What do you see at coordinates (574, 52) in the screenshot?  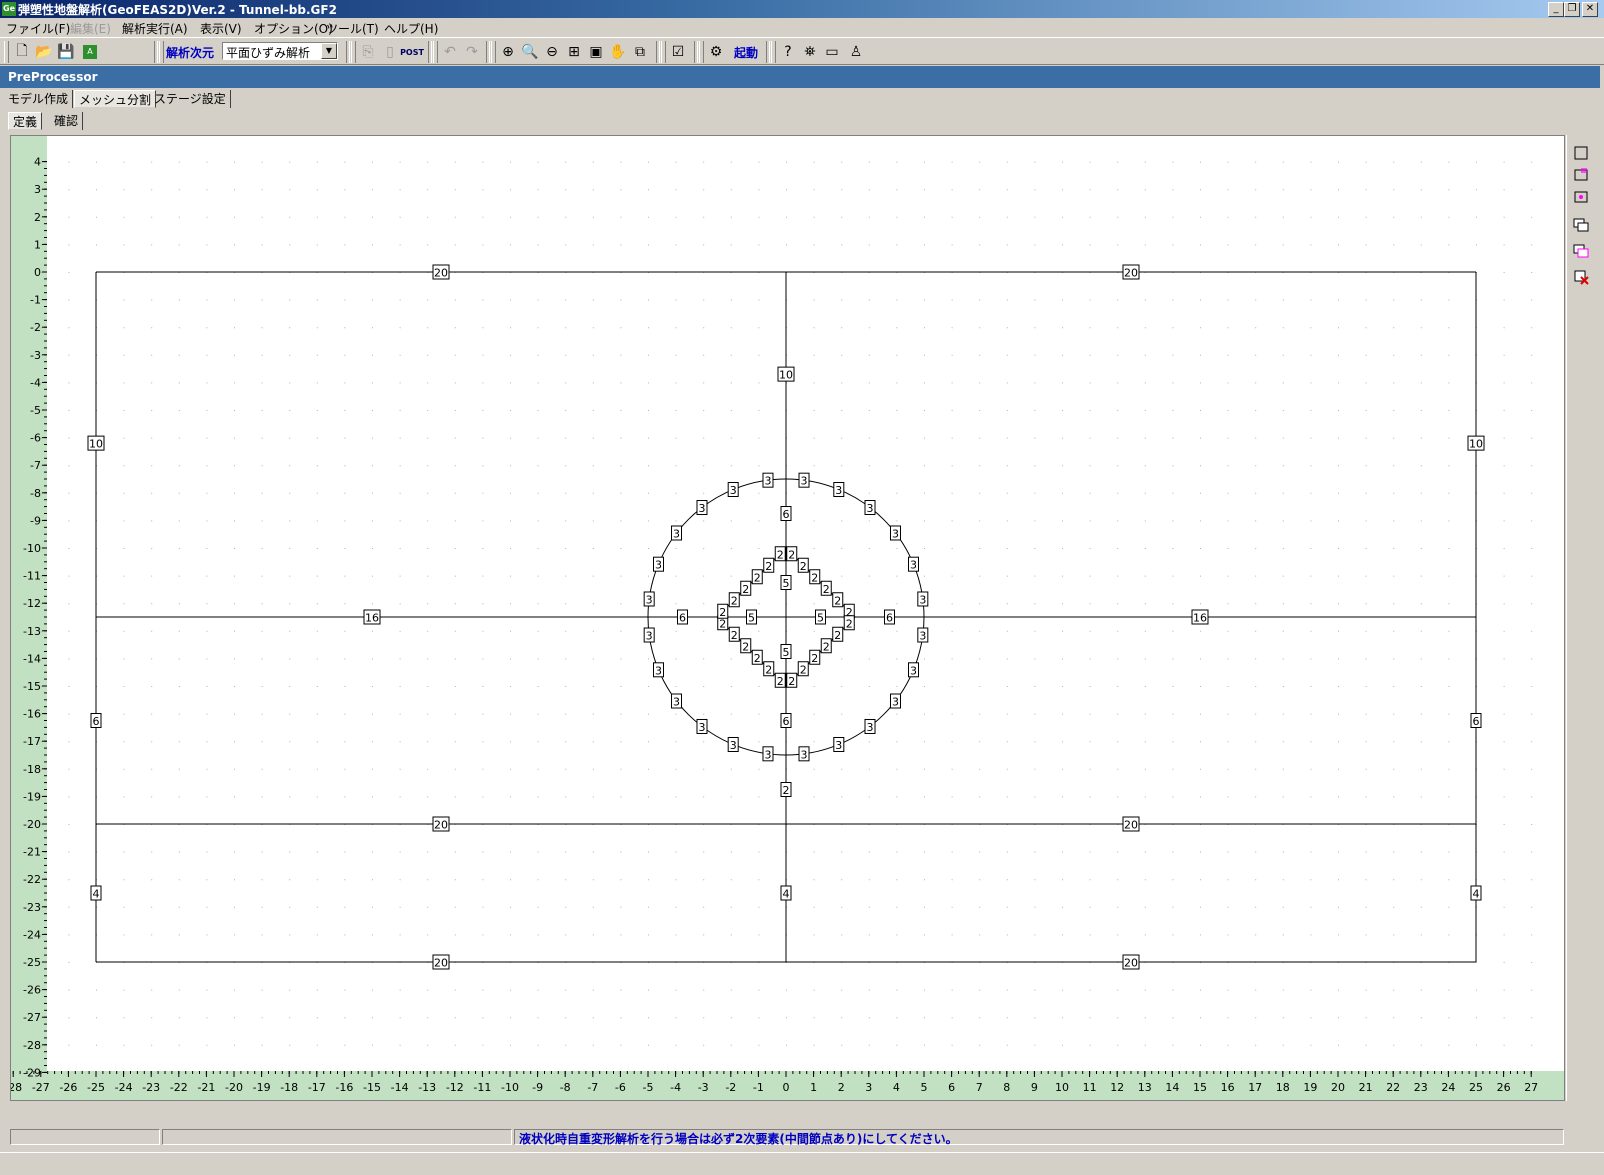 I see `fit-all-icon: ⊞` at bounding box center [574, 52].